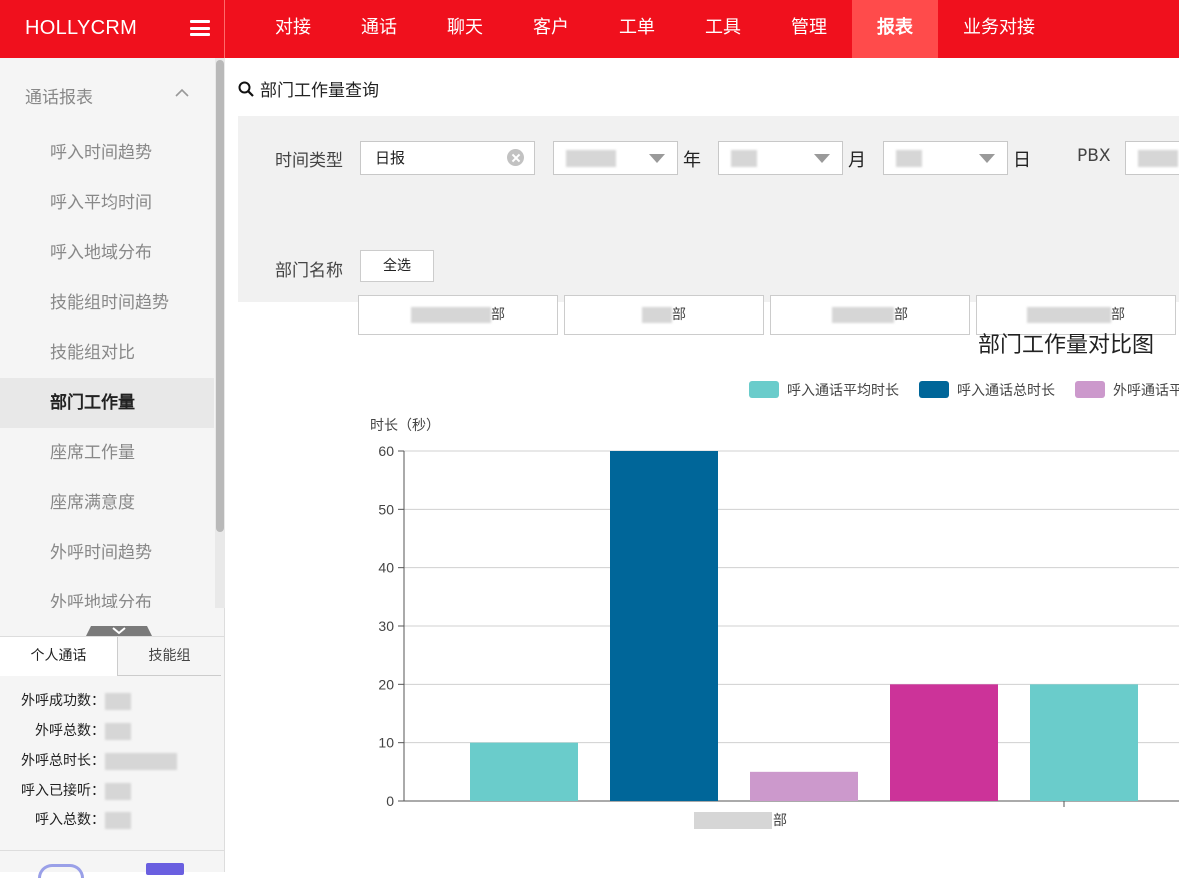 The image size is (1179, 878). What do you see at coordinates (386, 626) in the screenshot?
I see `y-tick-label: 30` at bounding box center [386, 626].